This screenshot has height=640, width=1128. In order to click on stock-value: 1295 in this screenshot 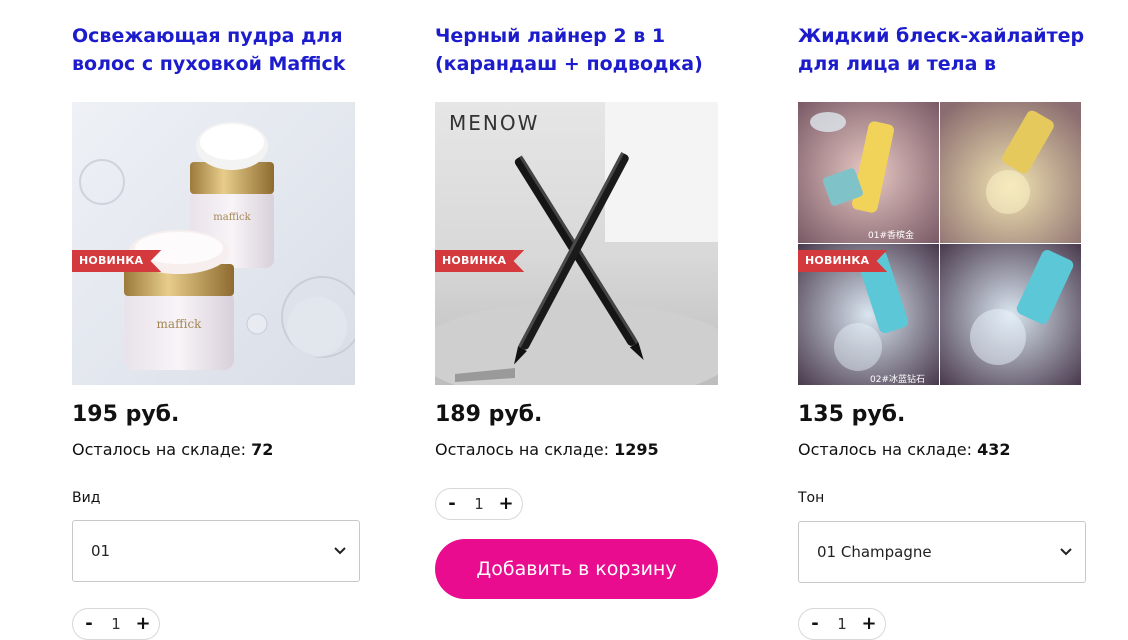, I will do `click(636, 449)`.